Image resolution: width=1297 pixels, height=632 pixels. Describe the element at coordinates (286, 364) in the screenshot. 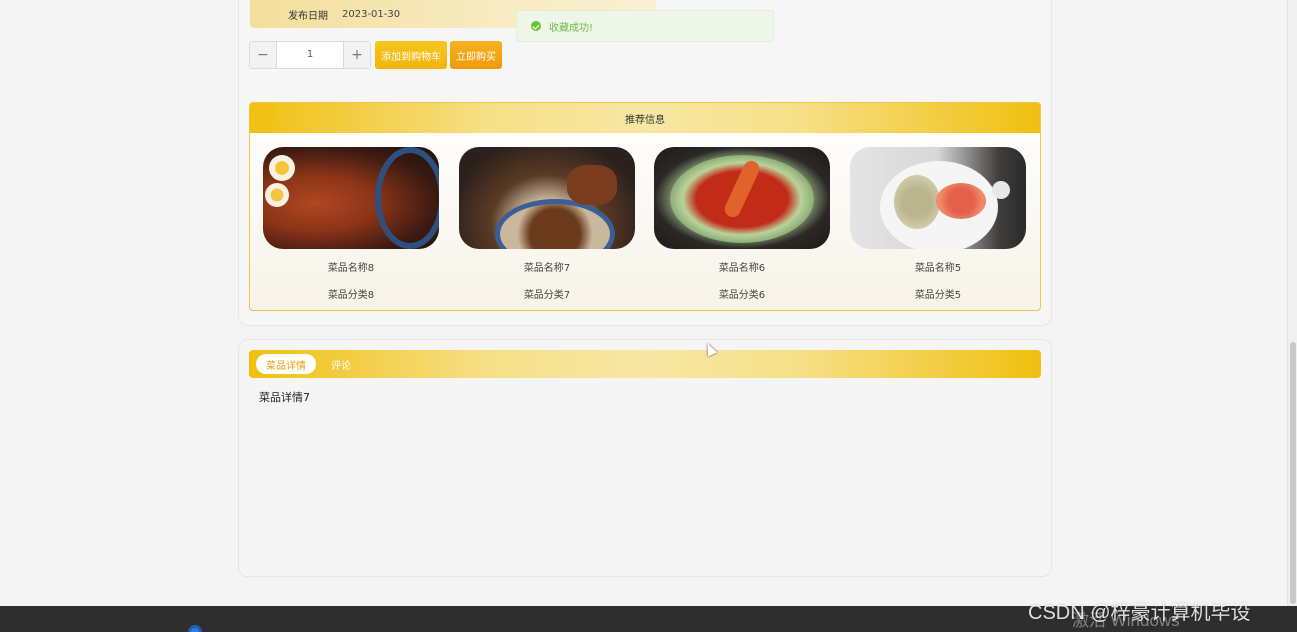

I see `tab-dish-detail: 菜品详情` at that location.